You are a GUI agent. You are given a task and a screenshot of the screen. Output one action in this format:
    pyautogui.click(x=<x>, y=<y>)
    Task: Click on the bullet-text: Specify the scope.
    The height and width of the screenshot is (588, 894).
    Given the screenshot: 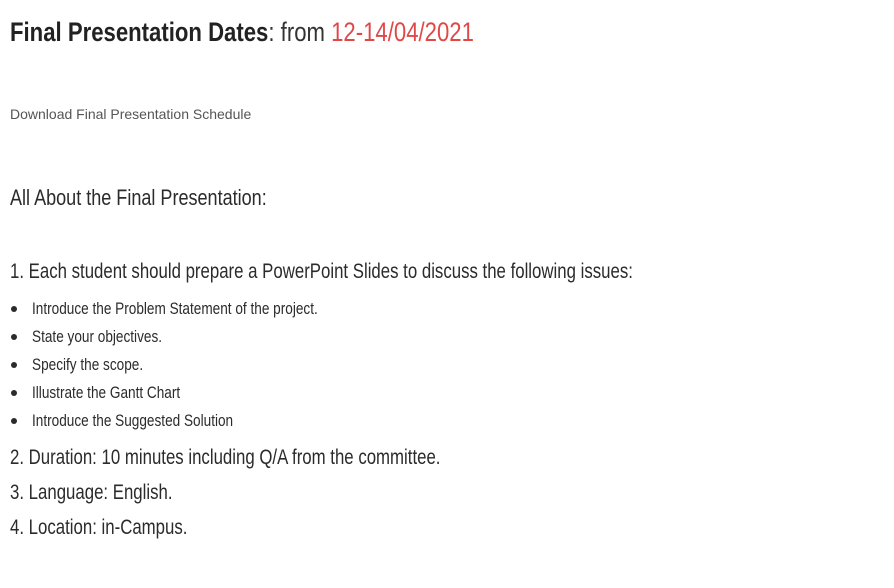 What is the action you would take?
    pyautogui.click(x=88, y=364)
    